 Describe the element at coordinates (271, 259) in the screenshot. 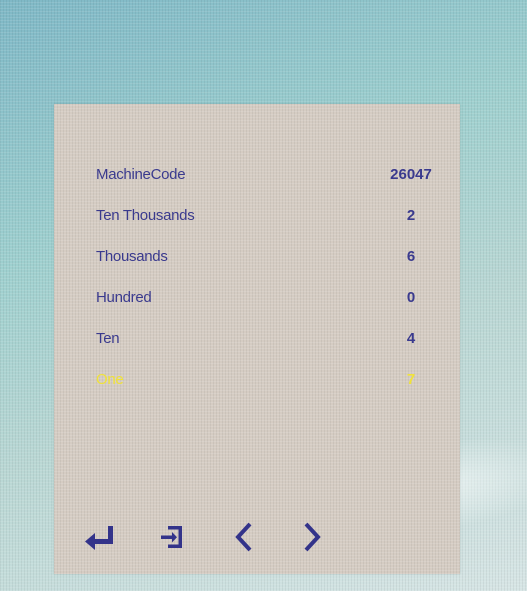

I see `row-thousands: Thousands 6` at that location.